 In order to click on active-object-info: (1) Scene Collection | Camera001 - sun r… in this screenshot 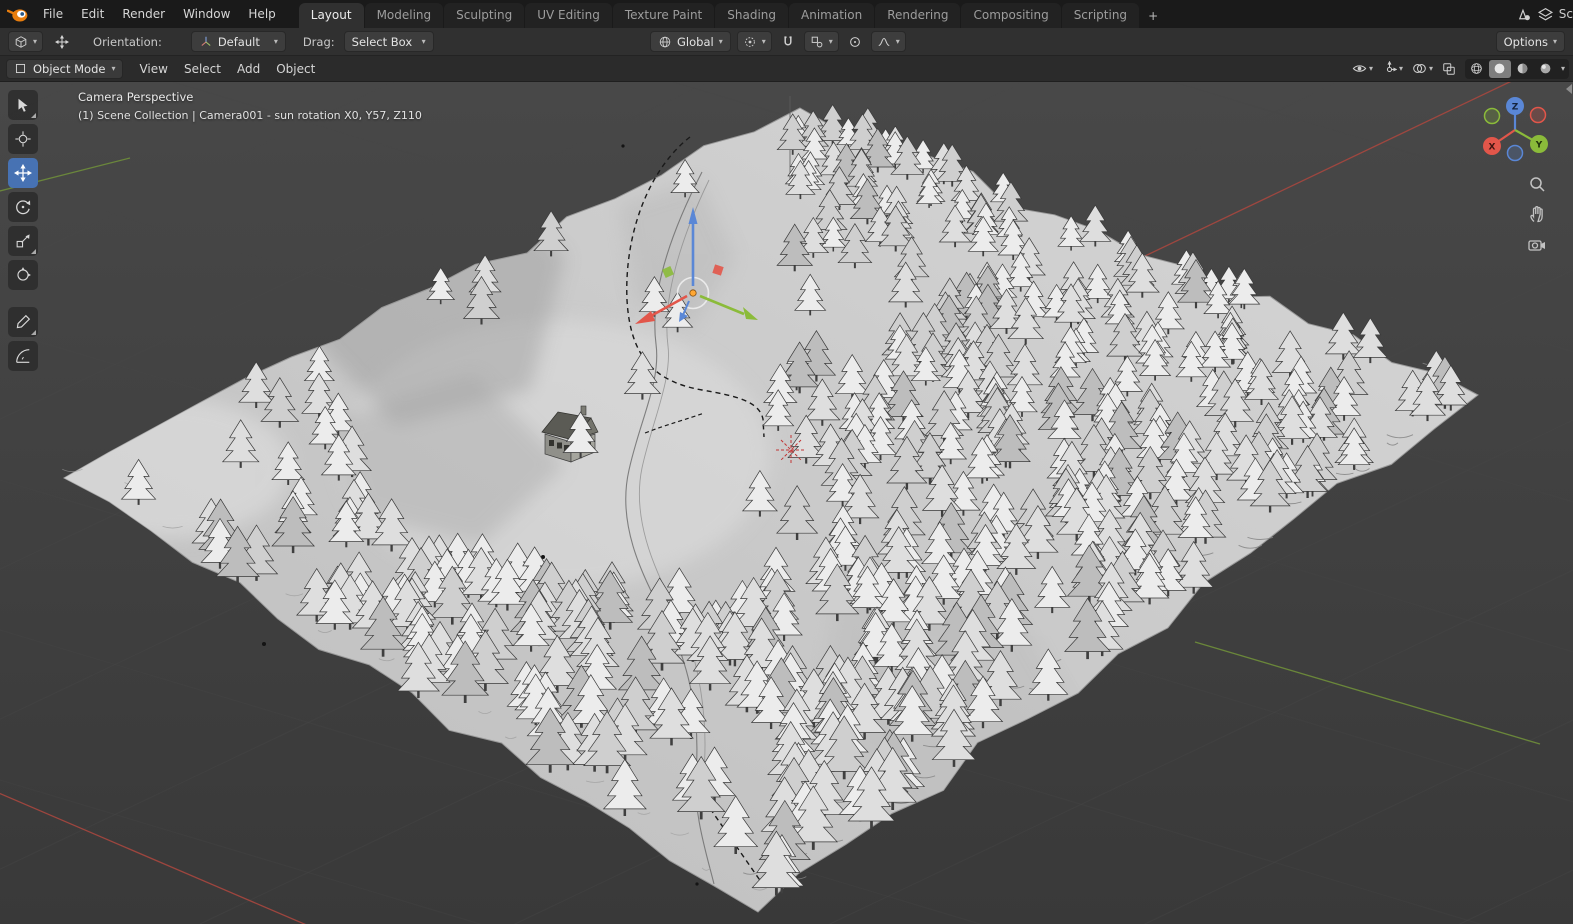, I will do `click(250, 115)`.